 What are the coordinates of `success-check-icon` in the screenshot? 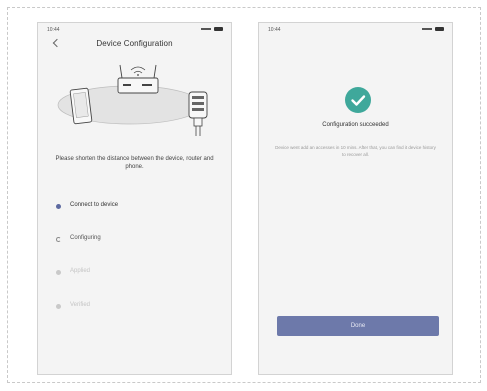 It's located at (358, 100).